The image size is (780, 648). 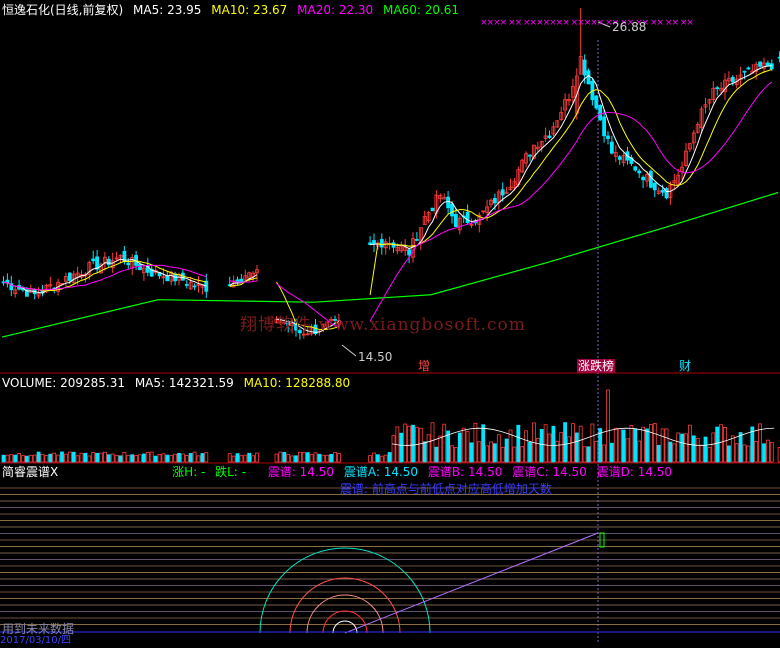 What do you see at coordinates (167, 10) in the screenshot?
I see `ma5-label: MA5: 23.95` at bounding box center [167, 10].